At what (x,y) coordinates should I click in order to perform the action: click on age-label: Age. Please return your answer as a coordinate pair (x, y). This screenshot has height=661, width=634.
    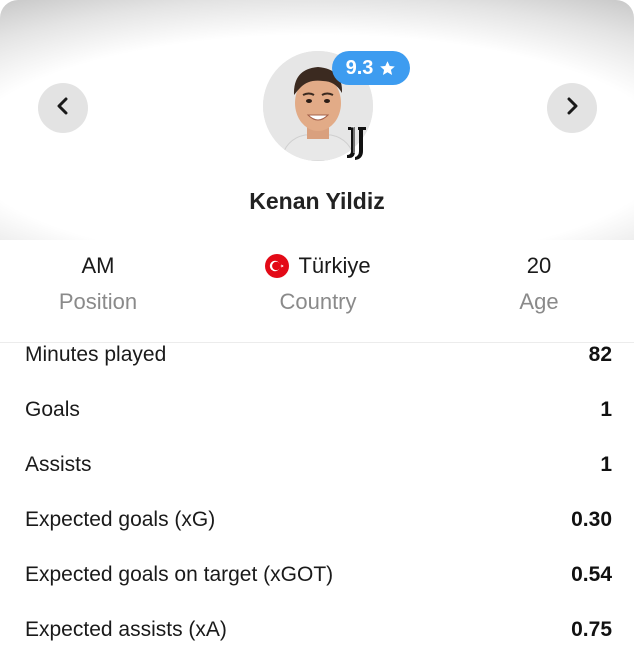
    Looking at the image, I should click on (539, 301).